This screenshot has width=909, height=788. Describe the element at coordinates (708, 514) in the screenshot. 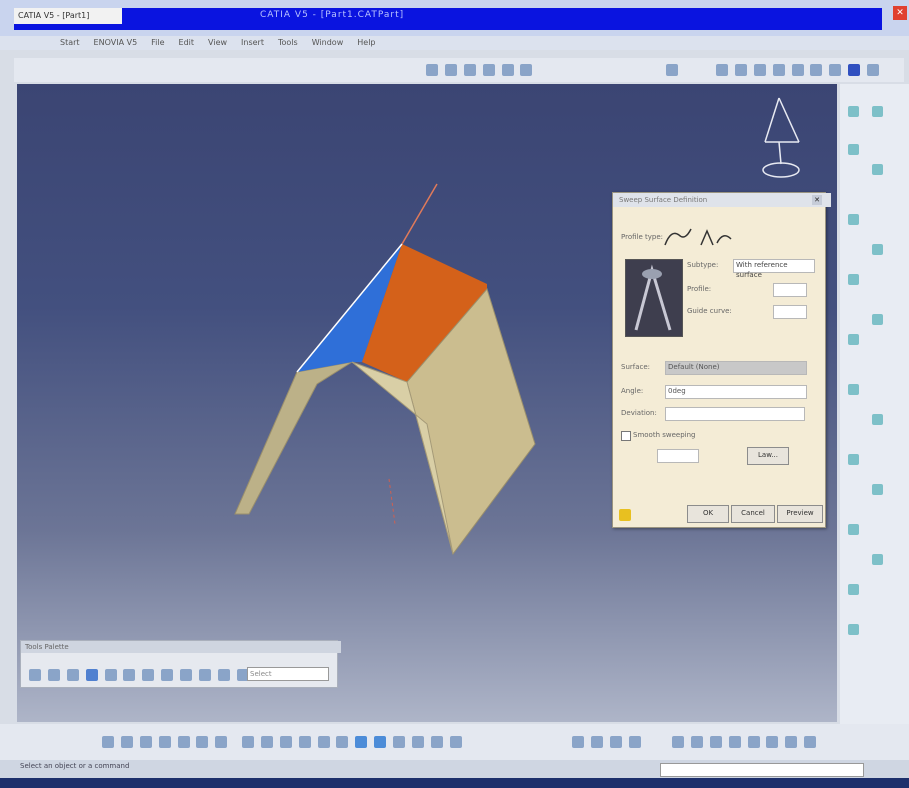

I see `ok-button: OK` at that location.